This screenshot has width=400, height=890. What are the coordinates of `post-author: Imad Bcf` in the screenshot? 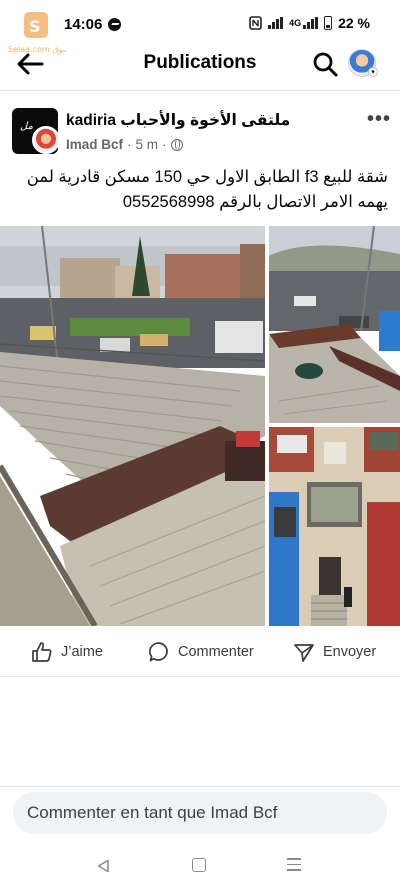 It's located at (94, 144).